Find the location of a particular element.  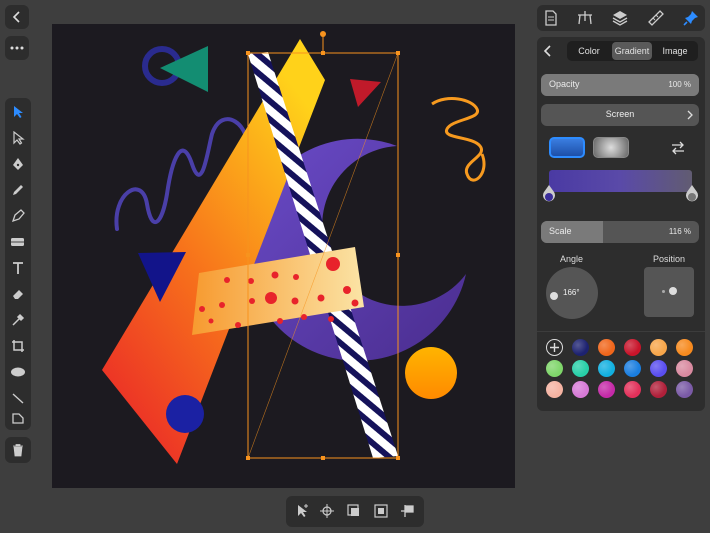

chevron-right-icon is located at coordinates (690, 115).